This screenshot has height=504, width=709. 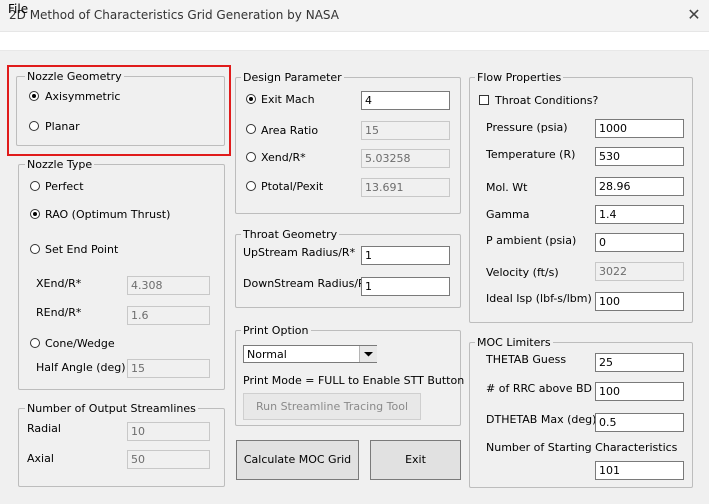 I want to click on xend-field: 4.308, so click(x=168, y=285).